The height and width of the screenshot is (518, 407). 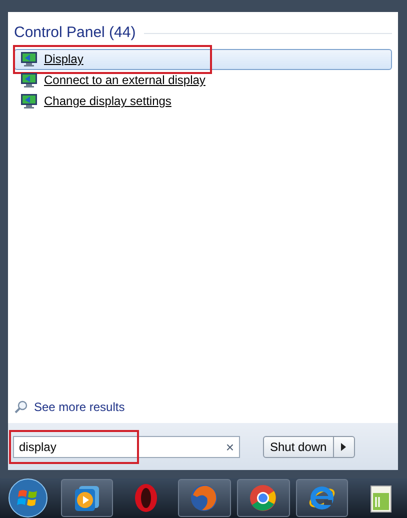 I want to click on caret-icon, so click(x=343, y=446).